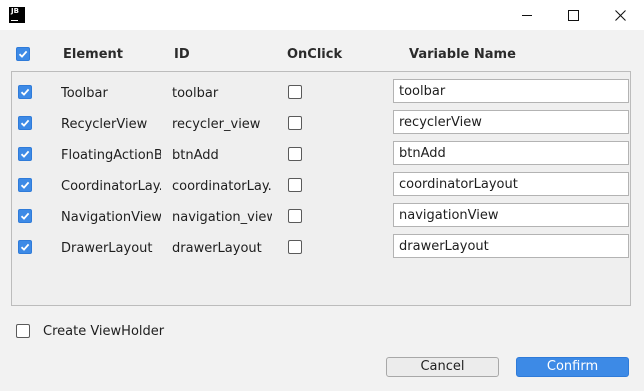  Describe the element at coordinates (462, 54) in the screenshot. I see `column-header-variable-name: Variable Name` at that location.